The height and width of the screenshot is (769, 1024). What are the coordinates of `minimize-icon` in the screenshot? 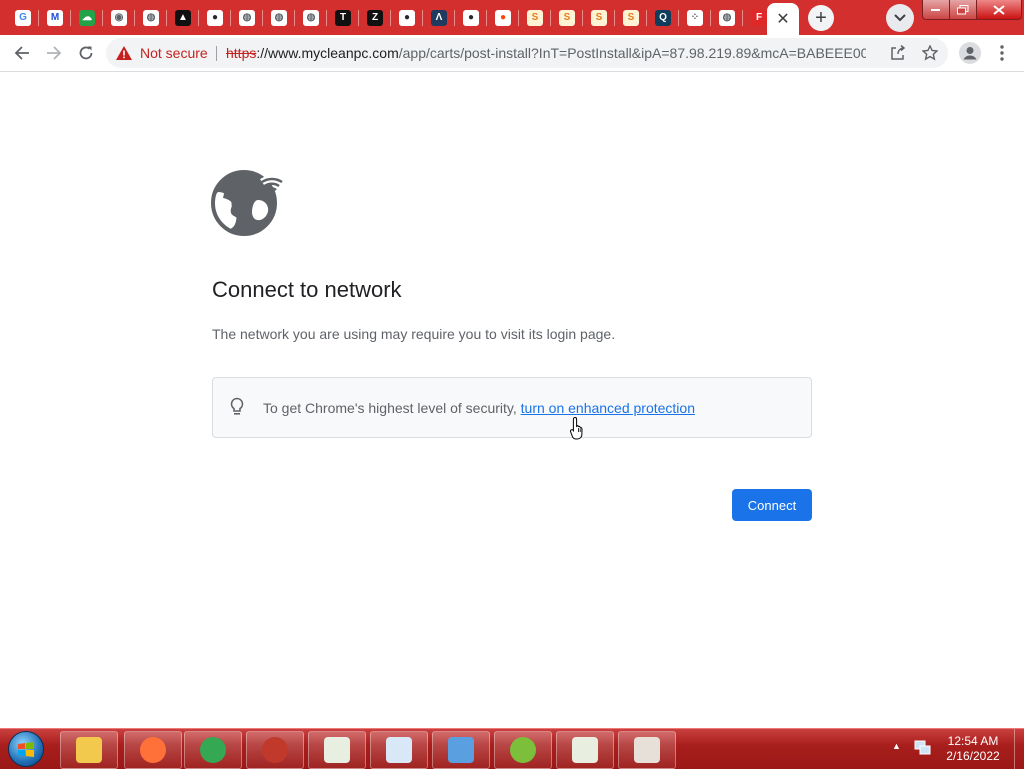 It's located at (935, 9).